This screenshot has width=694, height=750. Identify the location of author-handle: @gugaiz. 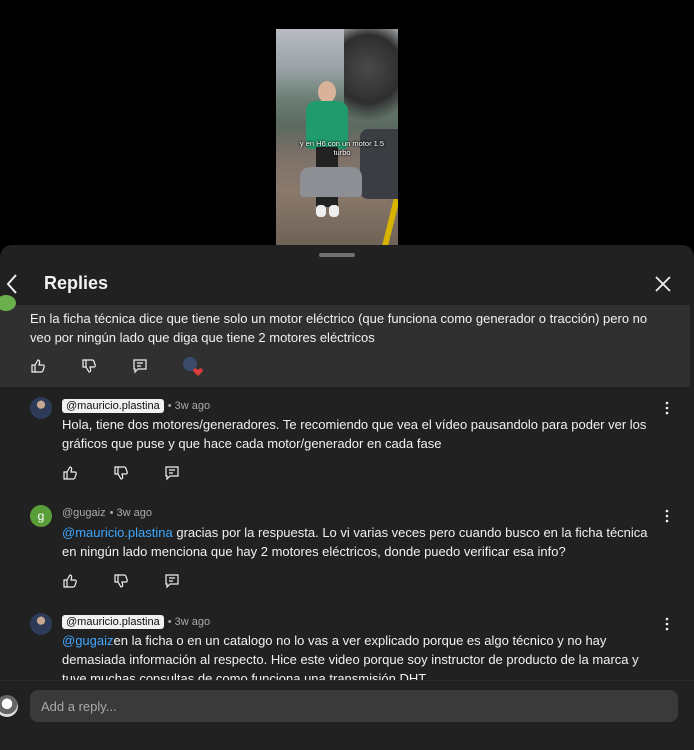
(84, 513).